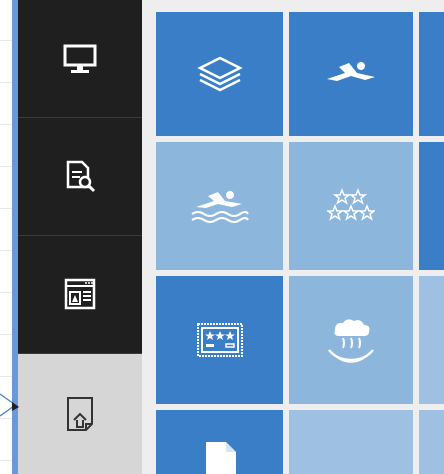 This screenshot has width=444, height=474. I want to click on tile-hot-spring, so click(351, 340).